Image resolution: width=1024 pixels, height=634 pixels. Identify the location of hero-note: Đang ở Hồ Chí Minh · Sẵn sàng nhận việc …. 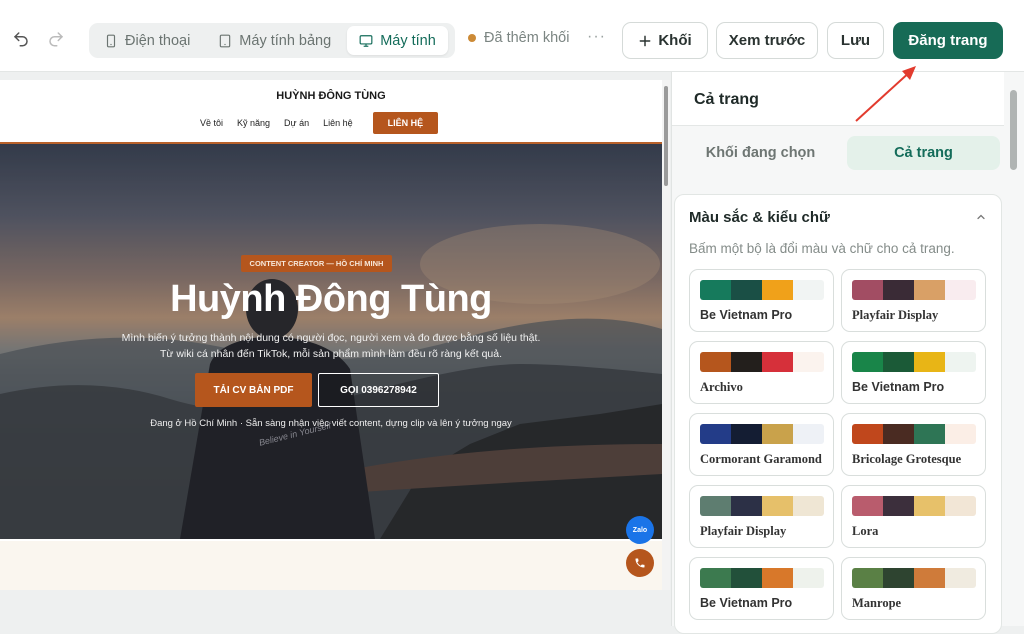
(331, 423).